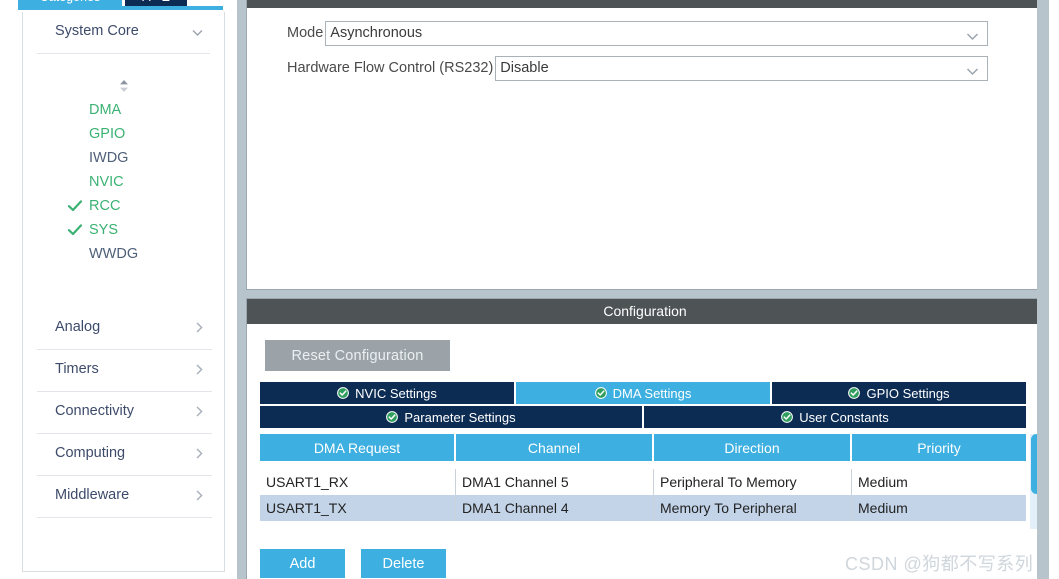 The image size is (1059, 579). What do you see at coordinates (648, 294) in the screenshot?
I see `panel-divider` at bounding box center [648, 294].